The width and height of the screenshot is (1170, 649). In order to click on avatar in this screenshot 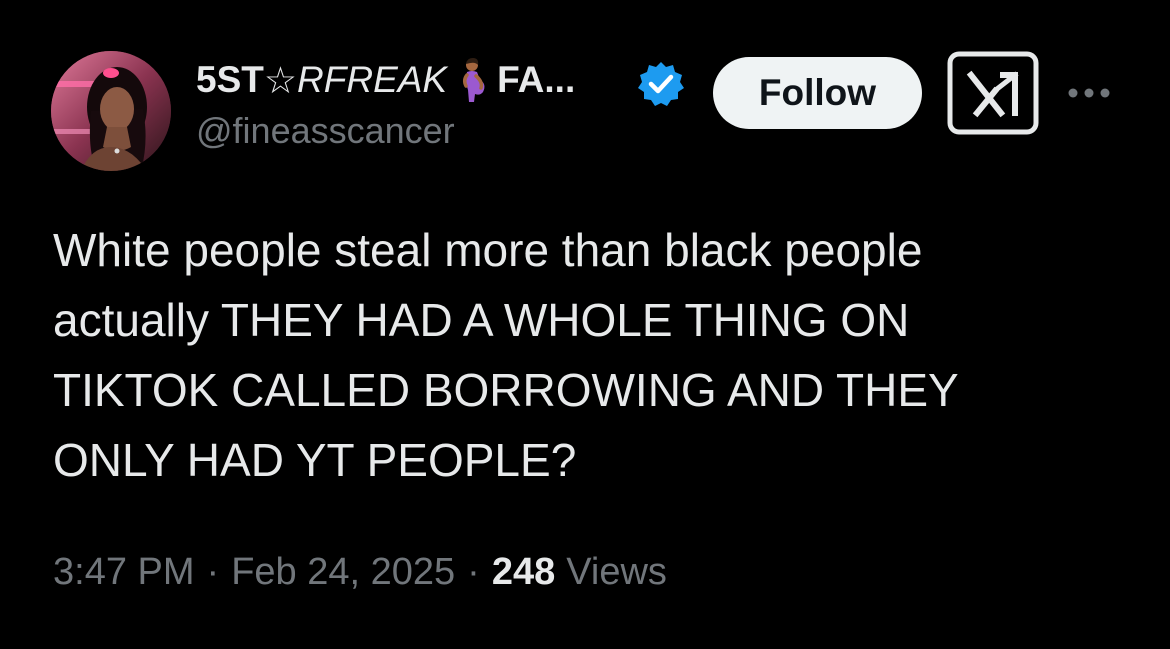, I will do `click(111, 111)`.